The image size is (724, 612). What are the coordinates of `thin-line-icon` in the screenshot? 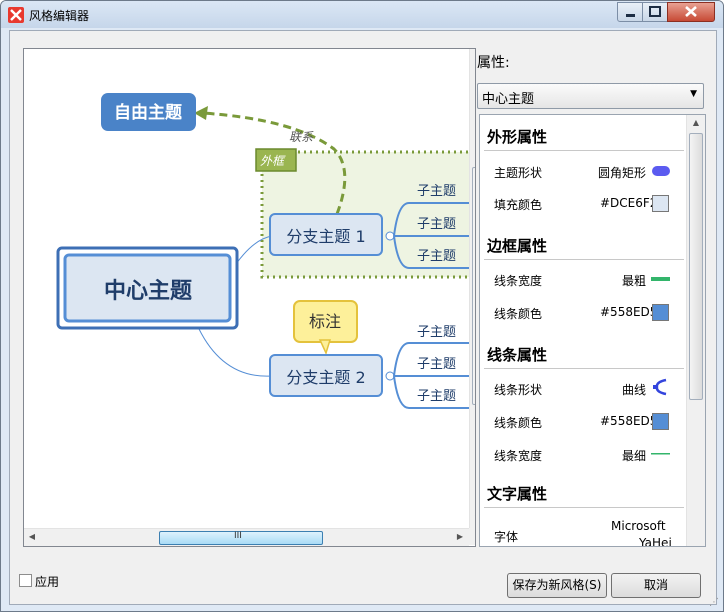 It's located at (660, 454).